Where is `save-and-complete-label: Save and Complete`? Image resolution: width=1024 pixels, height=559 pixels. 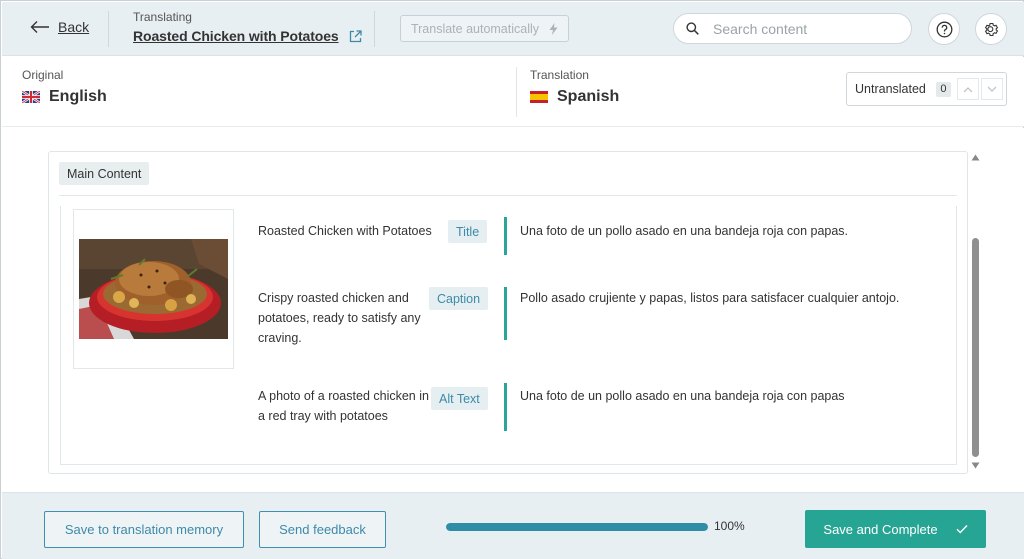
save-and-complete-label: Save and Complete is located at coordinates (880, 529).